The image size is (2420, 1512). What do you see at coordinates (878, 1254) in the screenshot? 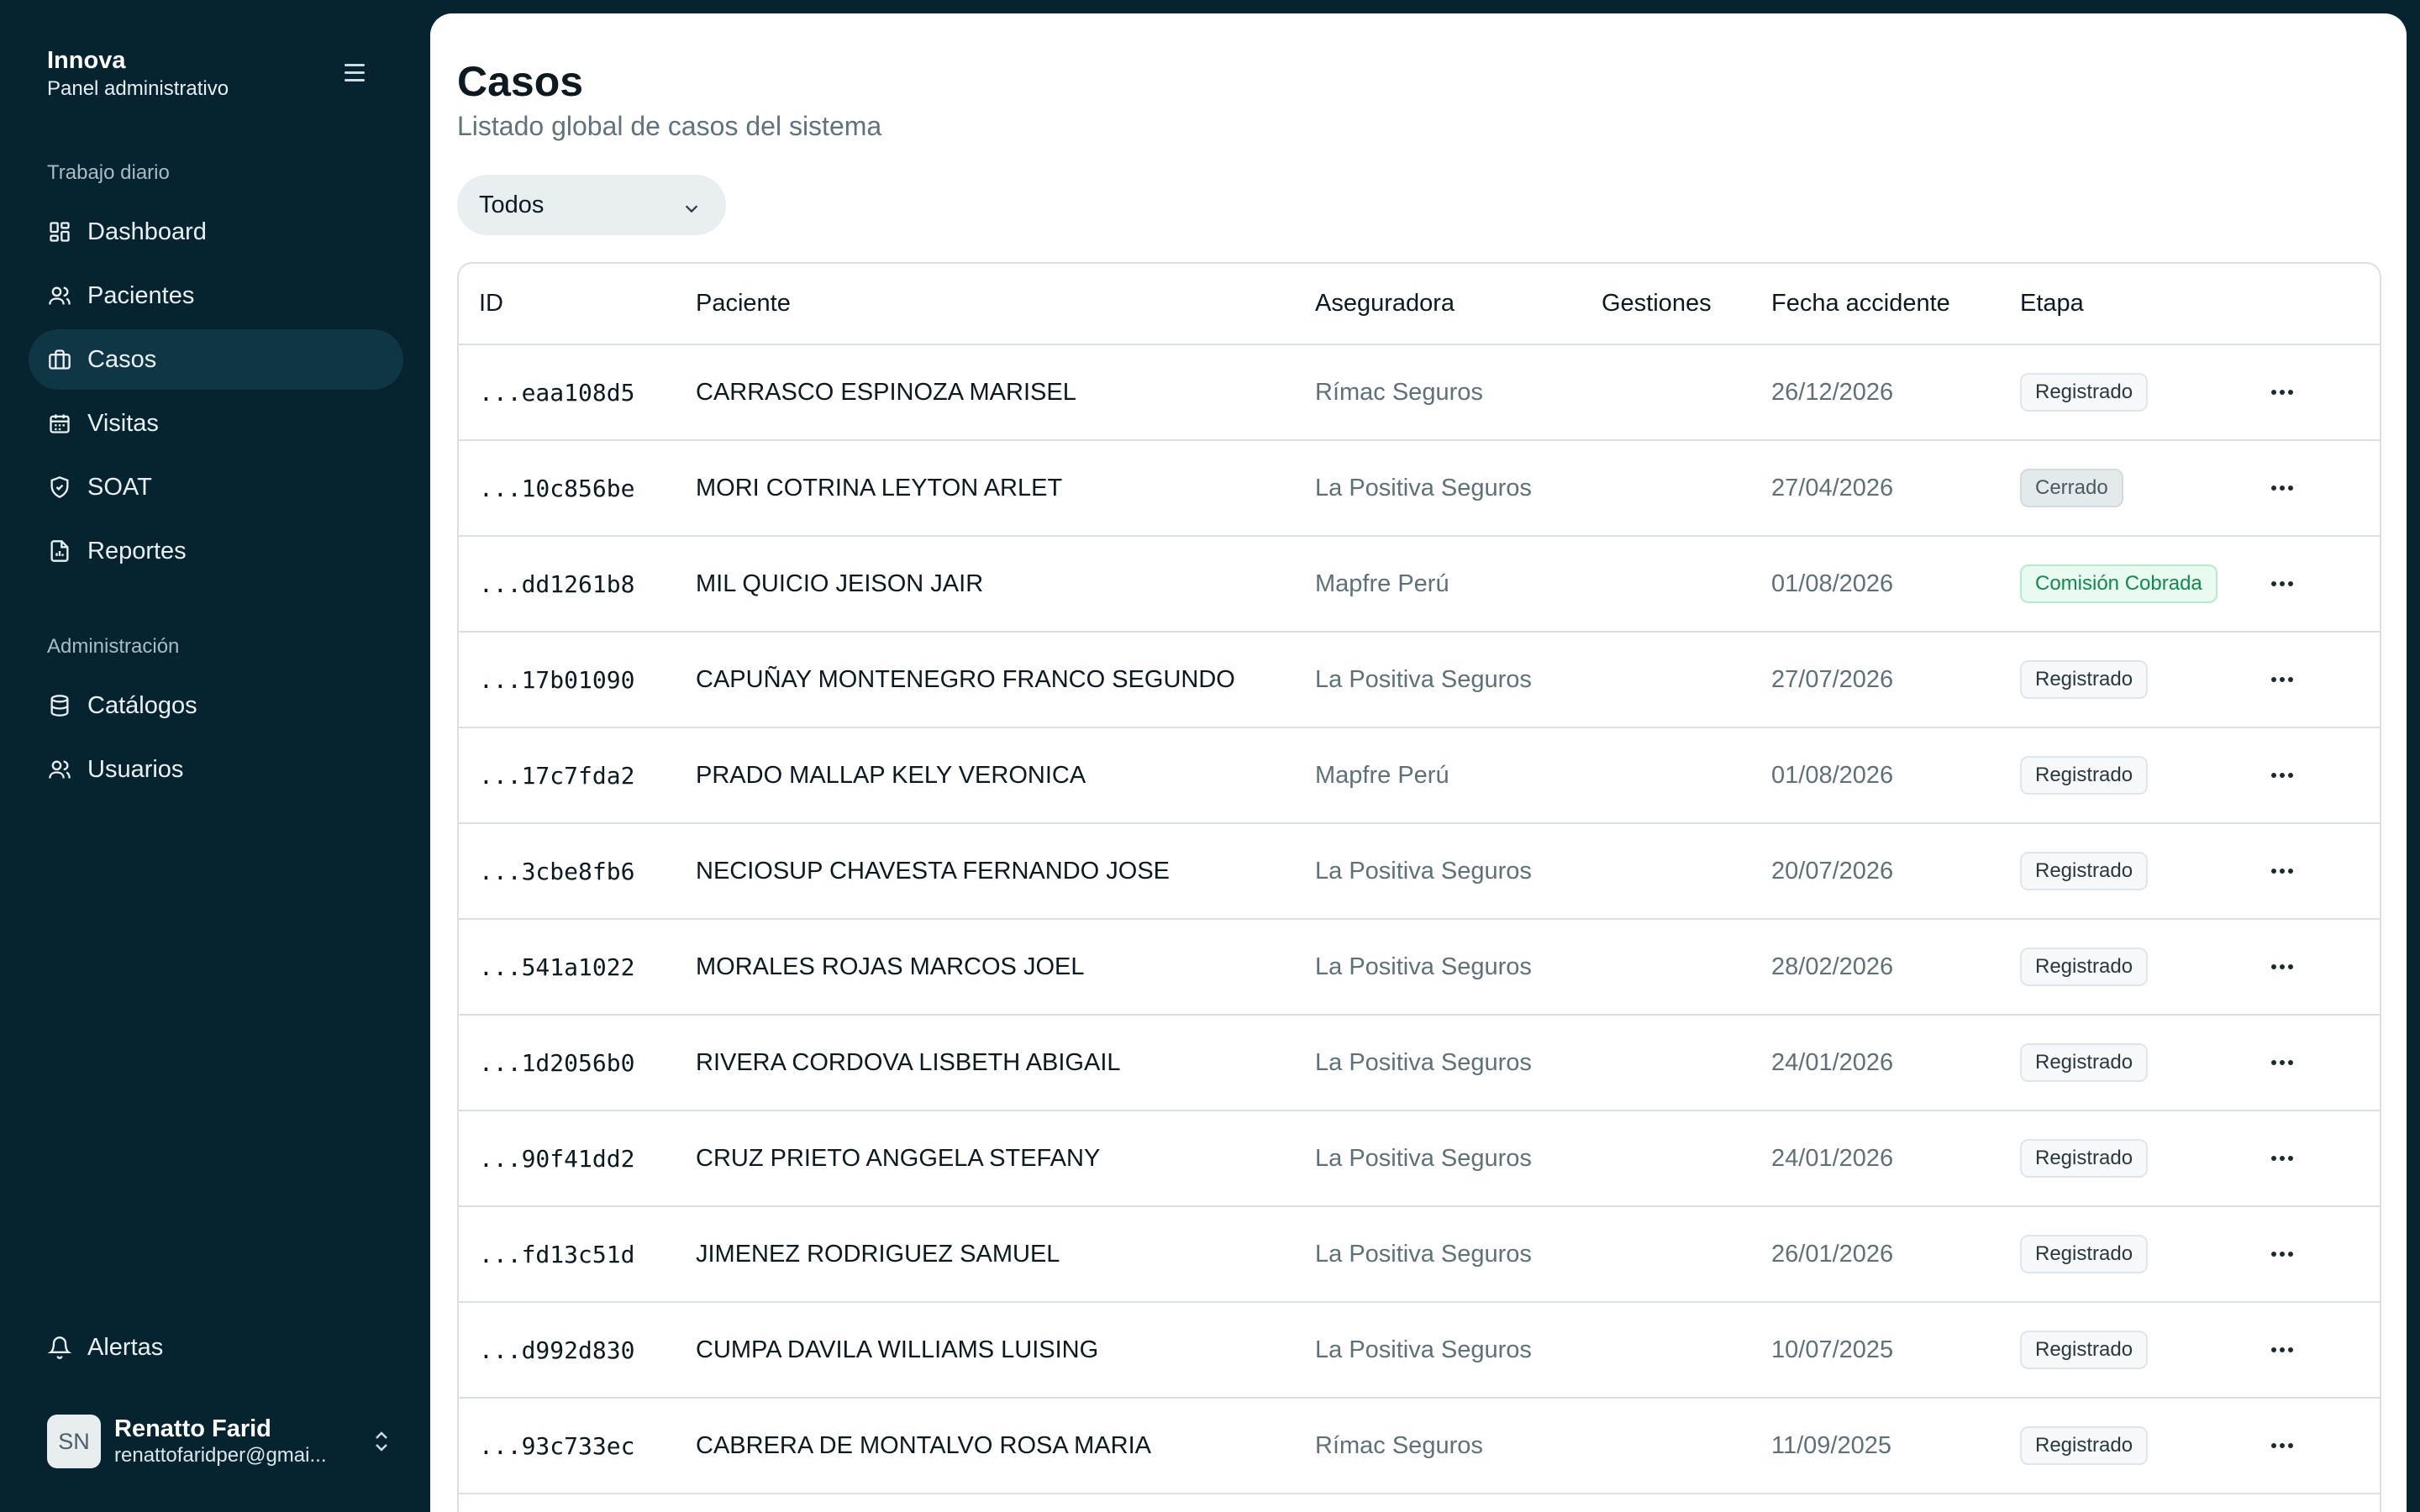
I see `patient-name: JIMENEZ RODRIGUEZ SAMUEL` at bounding box center [878, 1254].